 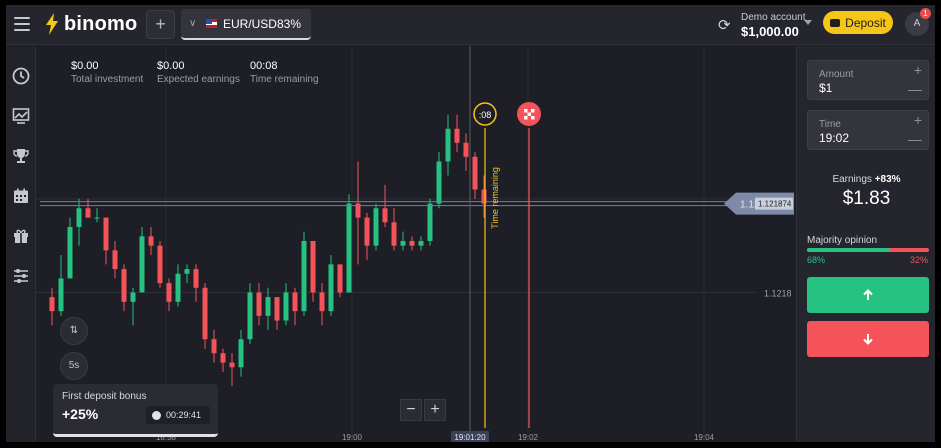 I want to click on flag-eu-us-icon, so click(x=209, y=23).